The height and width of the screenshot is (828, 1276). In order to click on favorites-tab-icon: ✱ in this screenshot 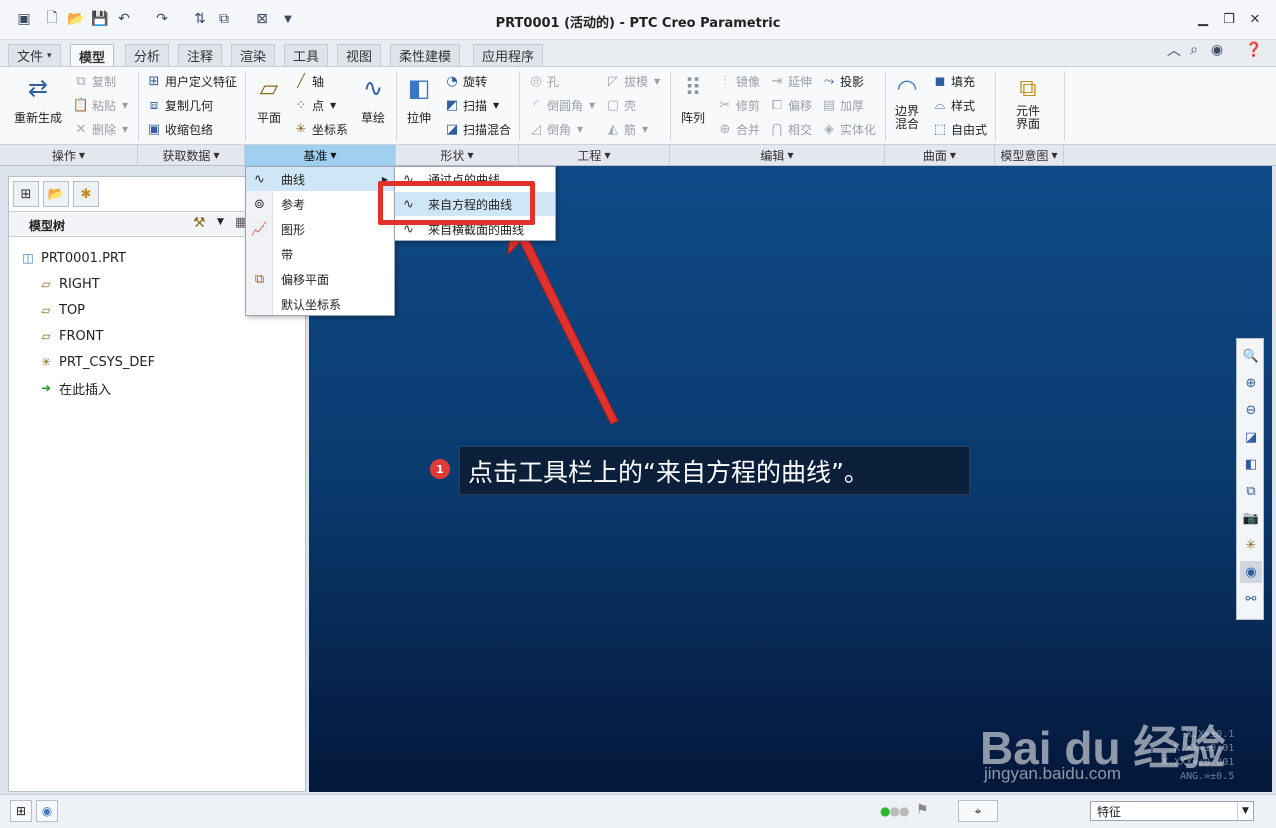, I will do `click(86, 194)`.